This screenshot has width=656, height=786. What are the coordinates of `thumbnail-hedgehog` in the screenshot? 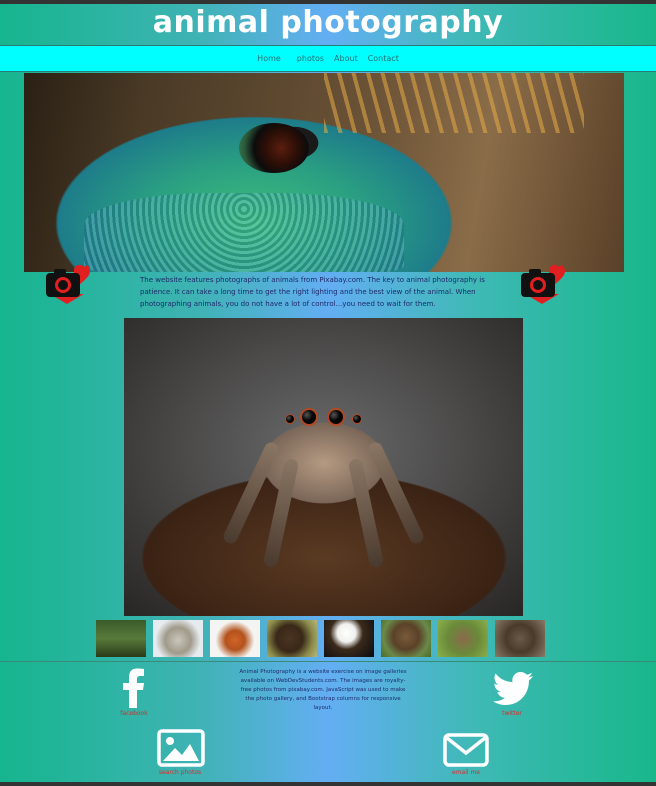 It's located at (178, 638).